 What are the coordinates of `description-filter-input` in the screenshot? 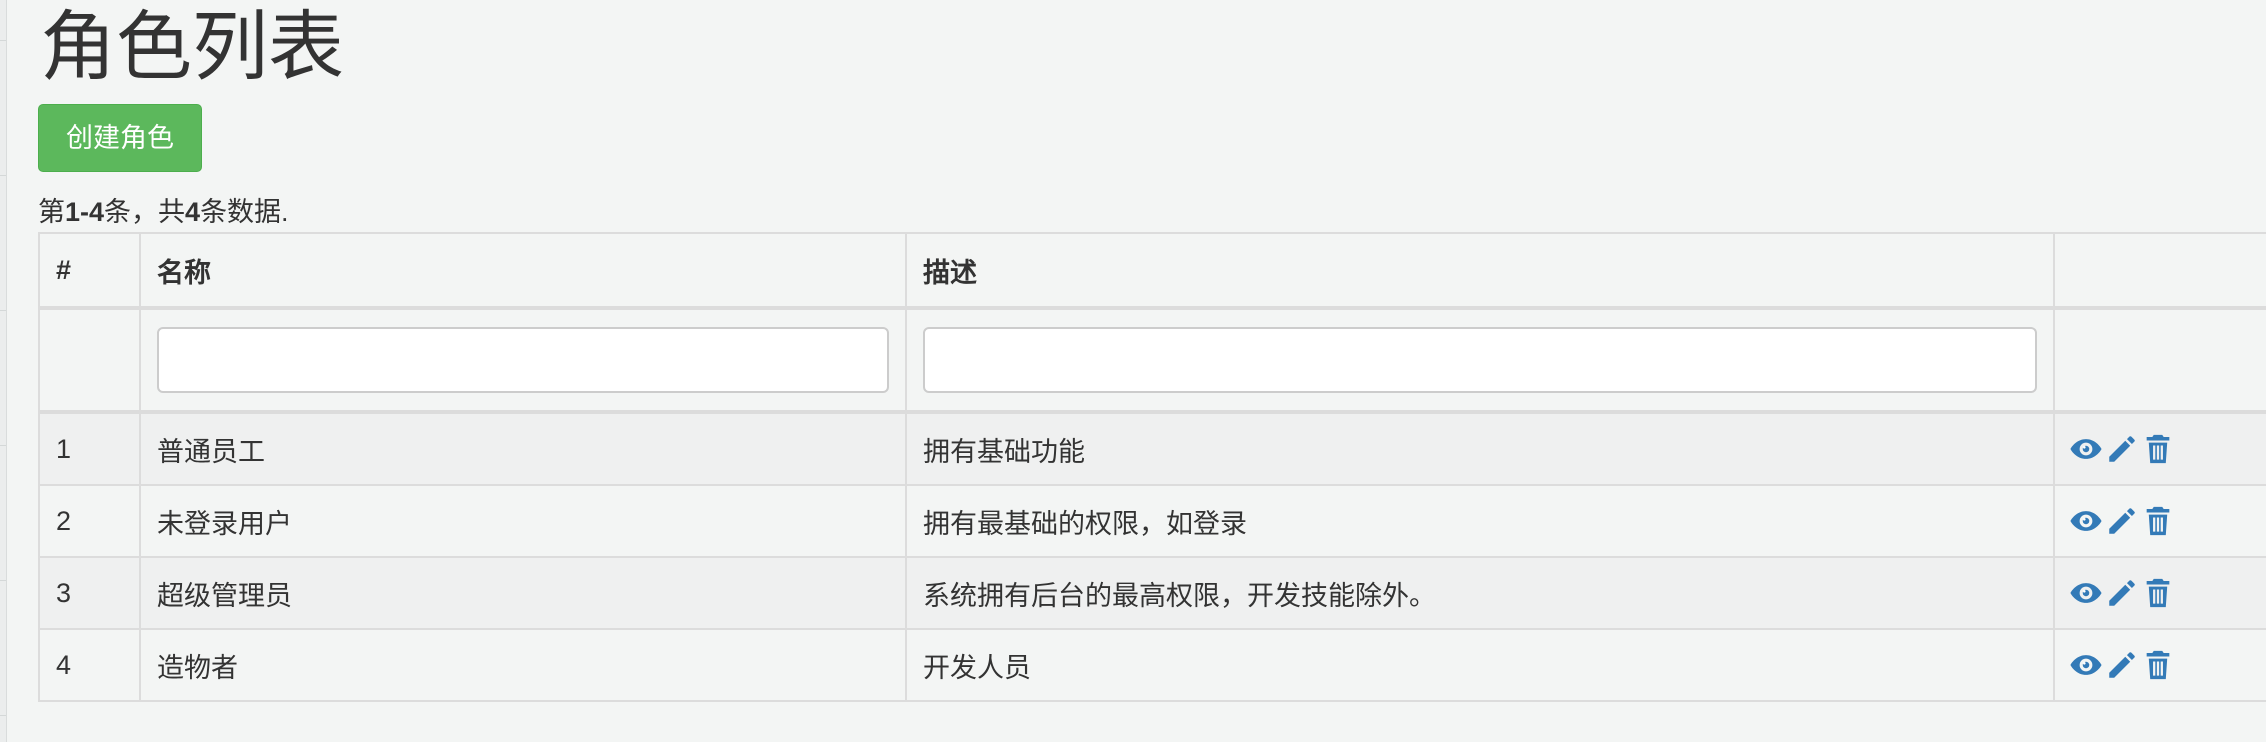 It's located at (1480, 360).